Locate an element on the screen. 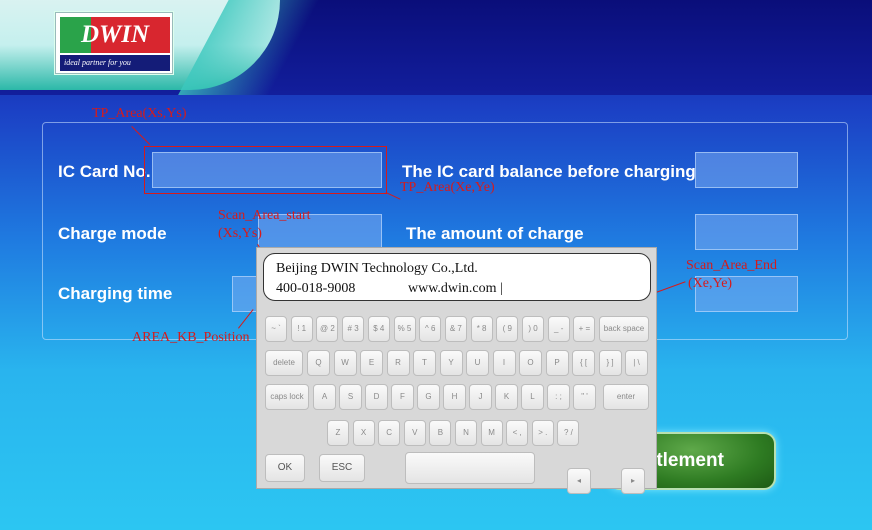 The width and height of the screenshot is (872, 530). key-7: & 7 is located at coordinates (455, 329).